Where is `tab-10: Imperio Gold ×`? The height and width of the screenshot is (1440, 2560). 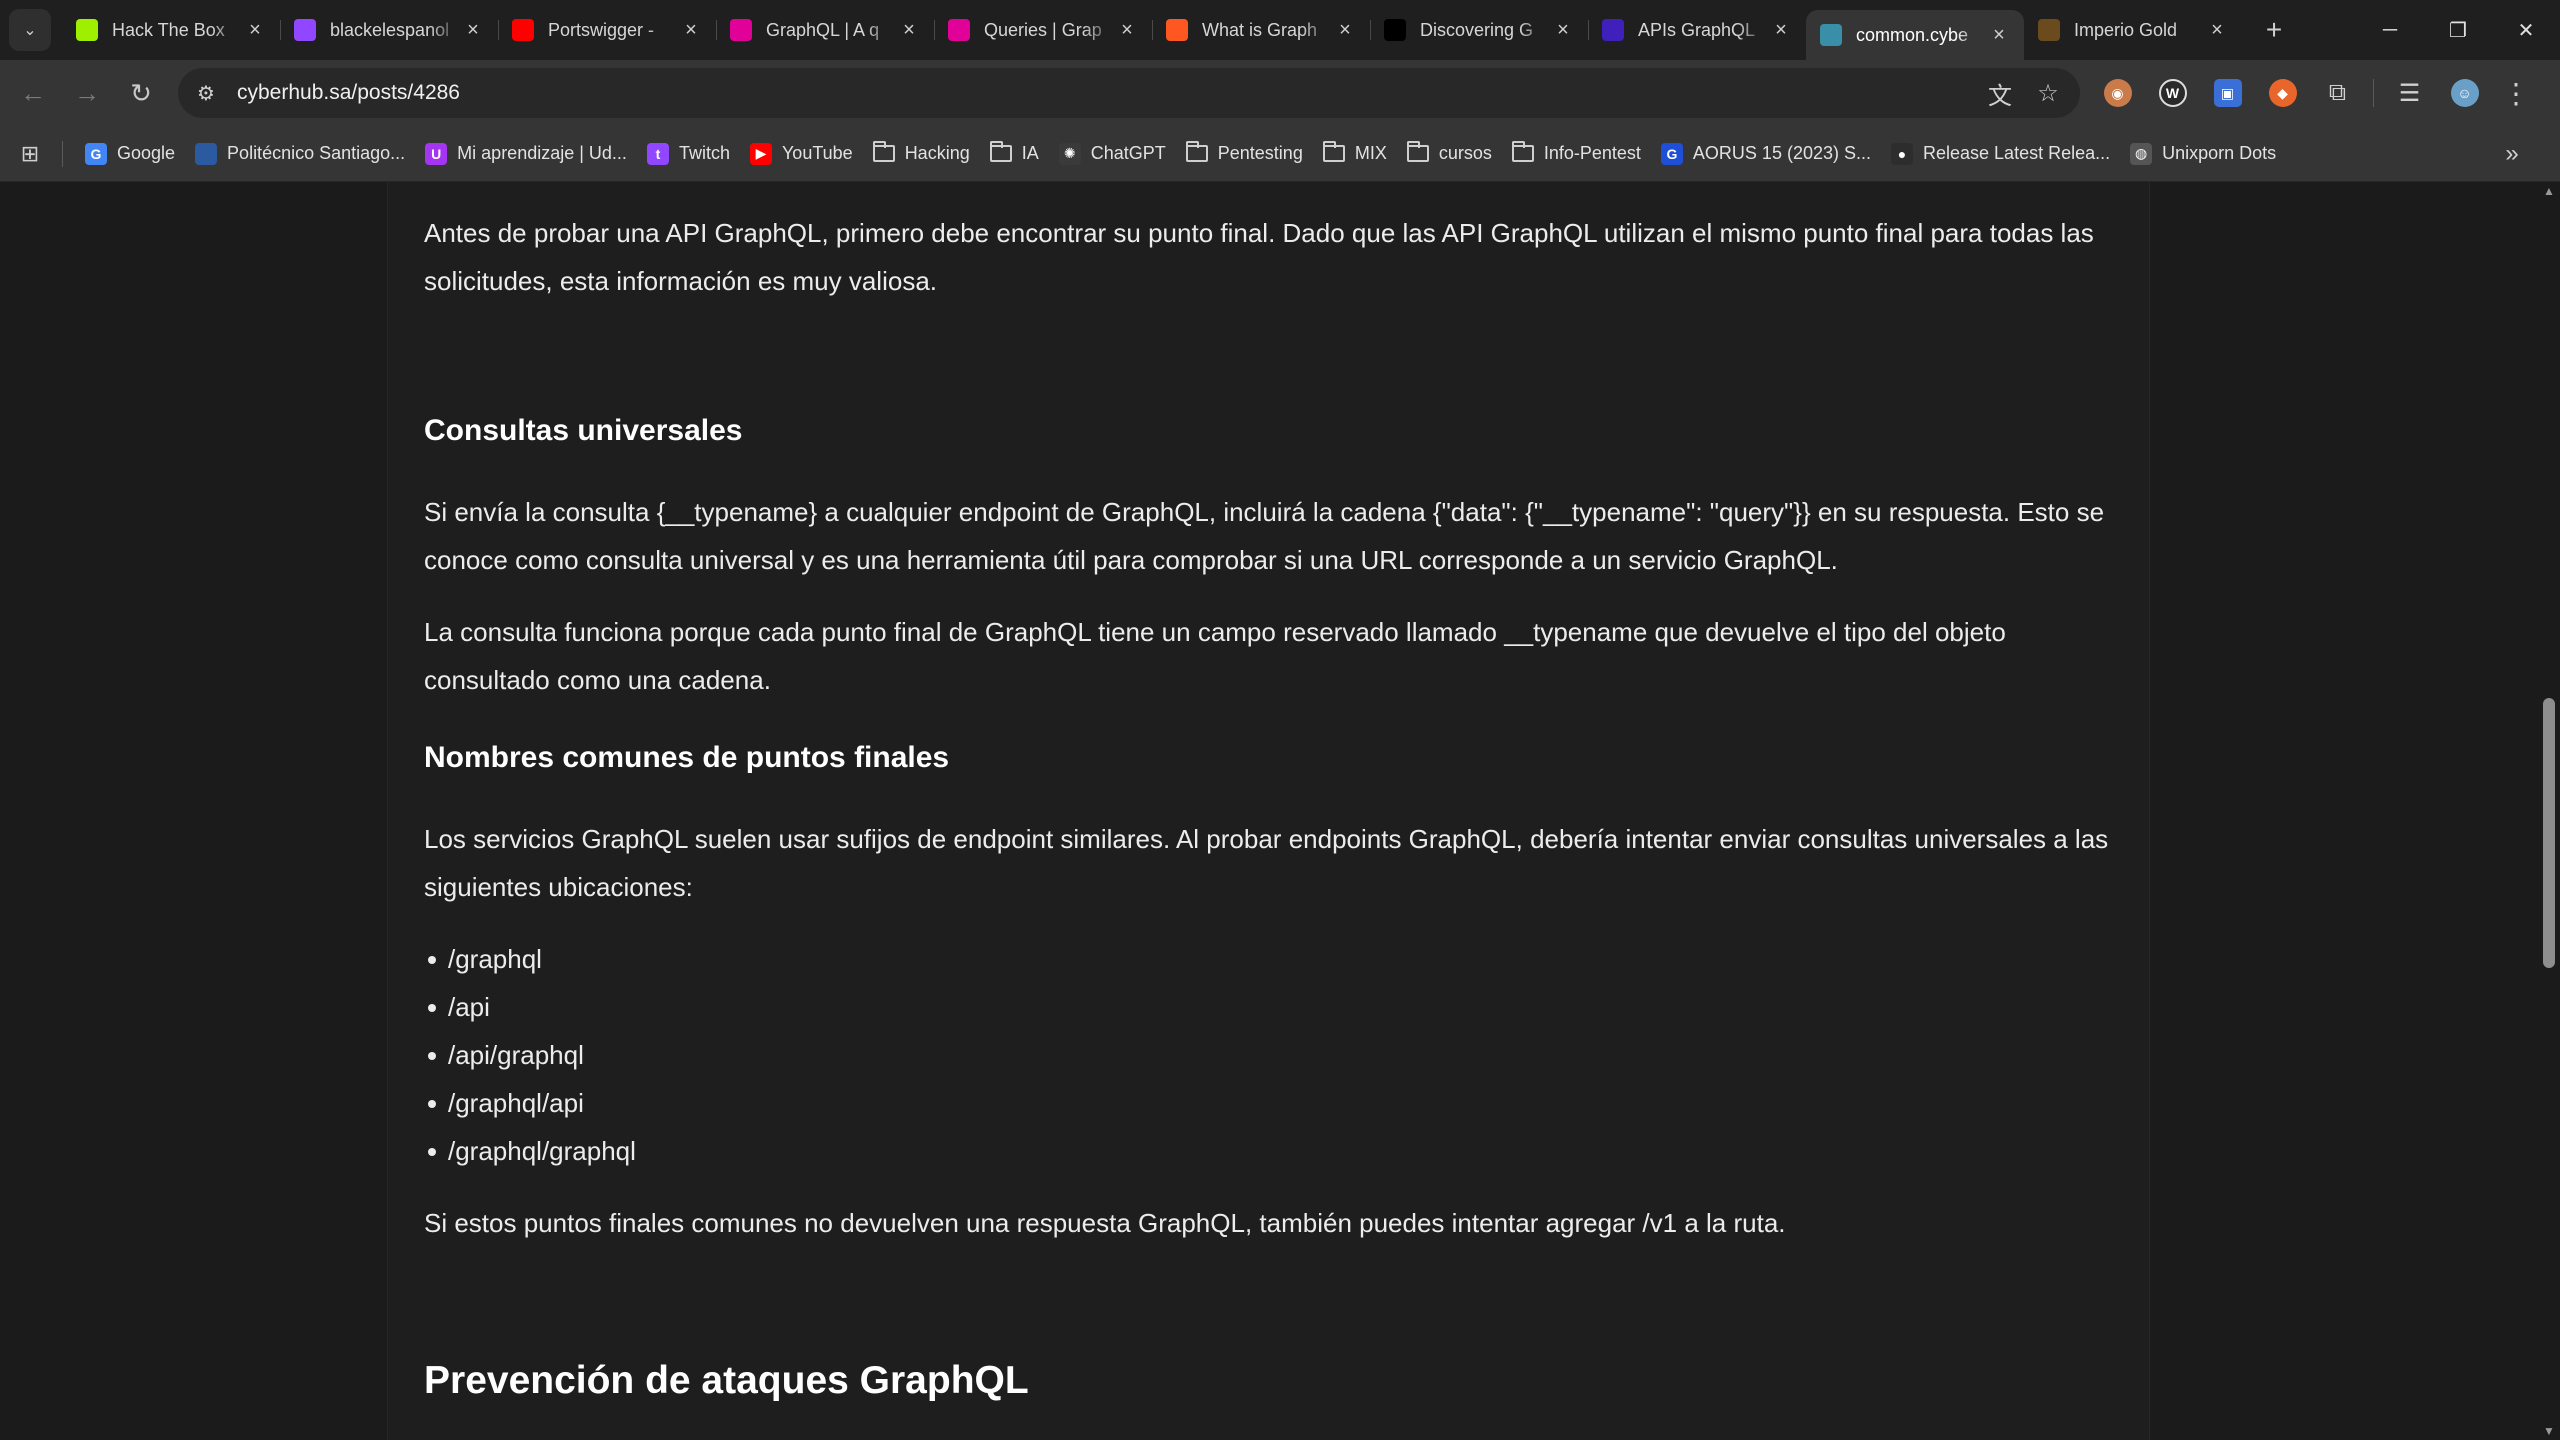
tab-10: Imperio Gold × is located at coordinates (2133, 30).